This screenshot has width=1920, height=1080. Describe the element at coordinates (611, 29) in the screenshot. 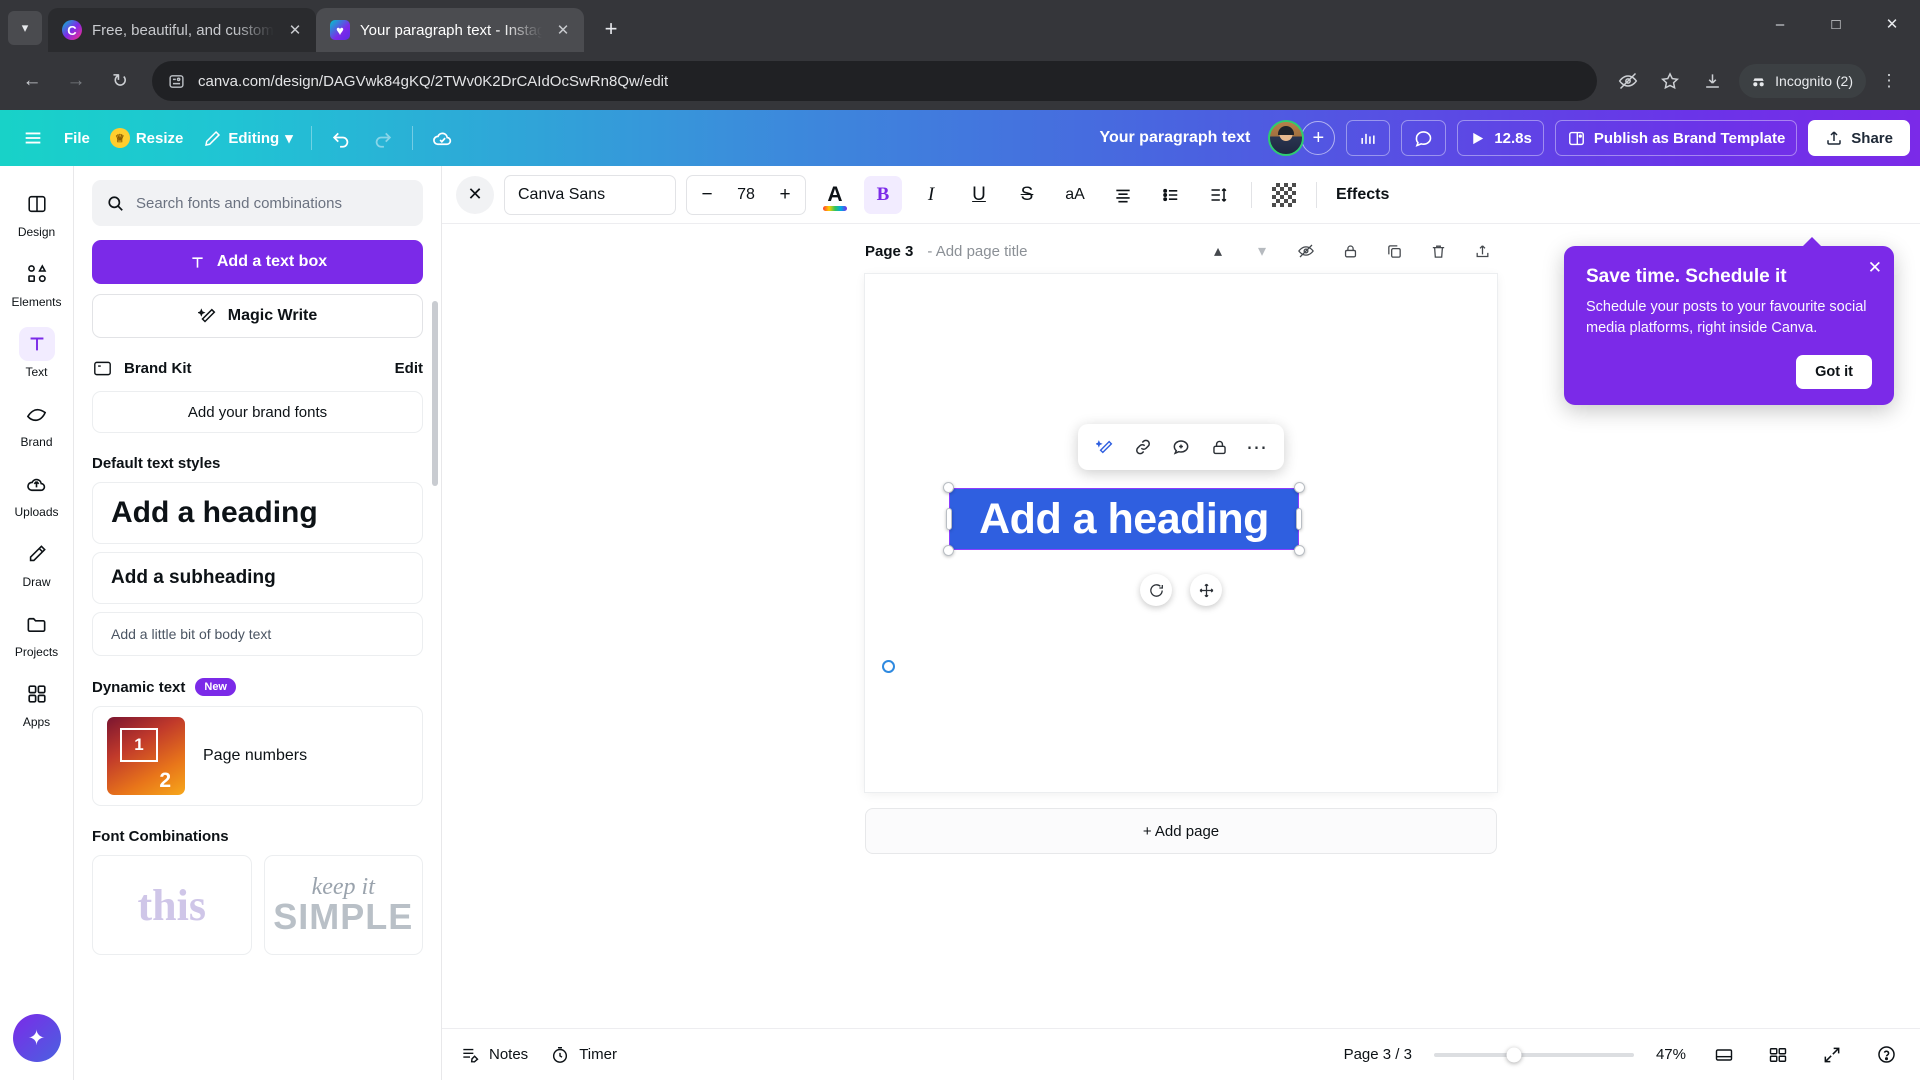

I see `new-tab-button: +` at that location.